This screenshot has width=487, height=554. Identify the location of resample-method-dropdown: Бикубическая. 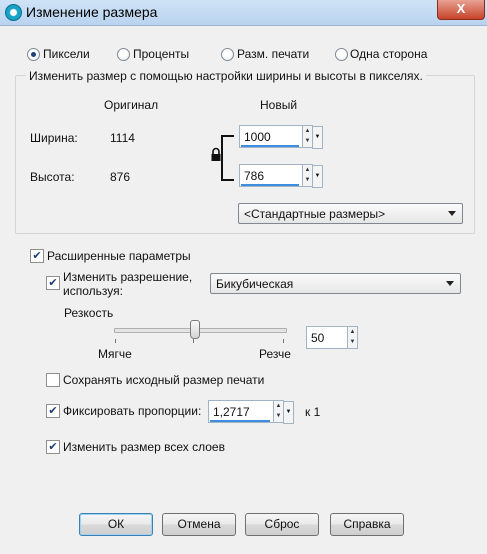
(335, 283).